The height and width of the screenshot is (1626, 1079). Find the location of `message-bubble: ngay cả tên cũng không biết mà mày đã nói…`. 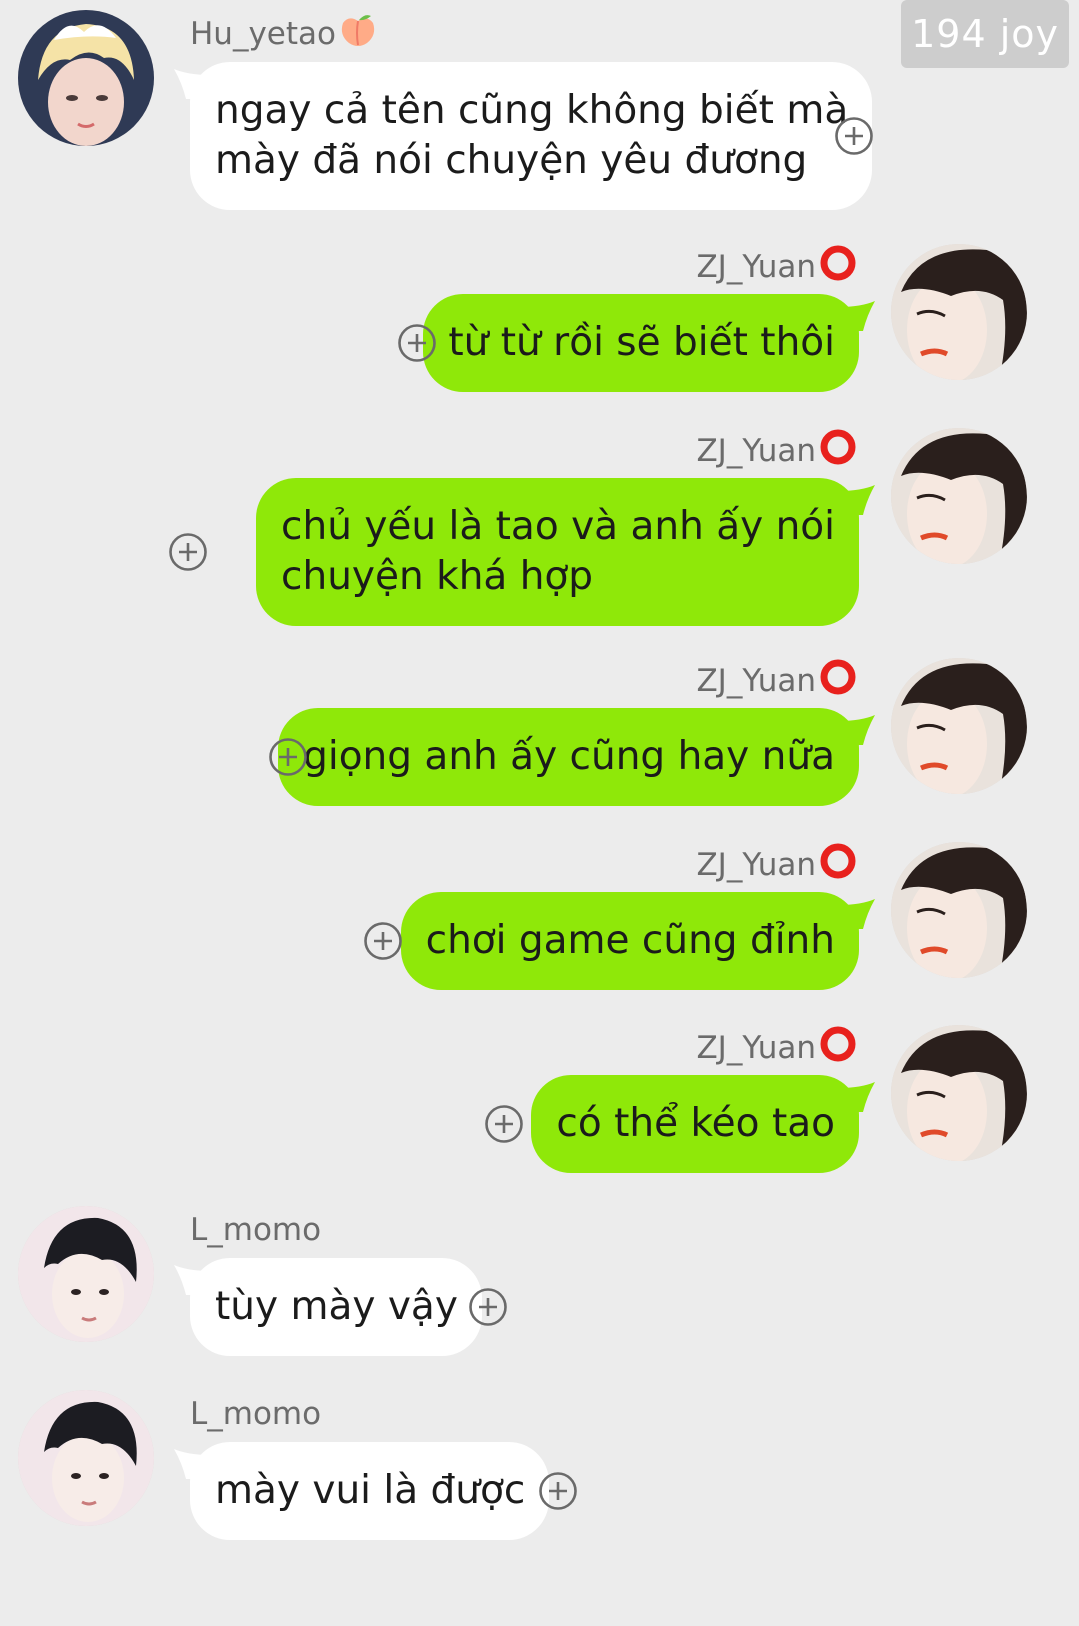

message-bubble: ngay cả tên cũng không biết mà mày đã nói… is located at coordinates (523, 136).